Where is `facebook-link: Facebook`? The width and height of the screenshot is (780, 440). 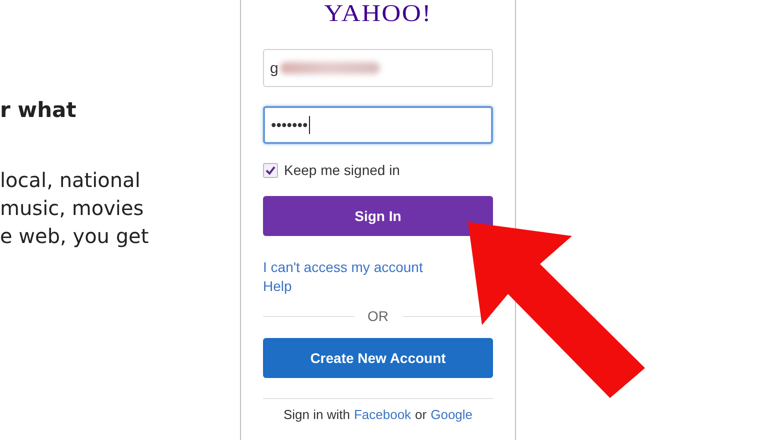 facebook-link: Facebook is located at coordinates (383, 414).